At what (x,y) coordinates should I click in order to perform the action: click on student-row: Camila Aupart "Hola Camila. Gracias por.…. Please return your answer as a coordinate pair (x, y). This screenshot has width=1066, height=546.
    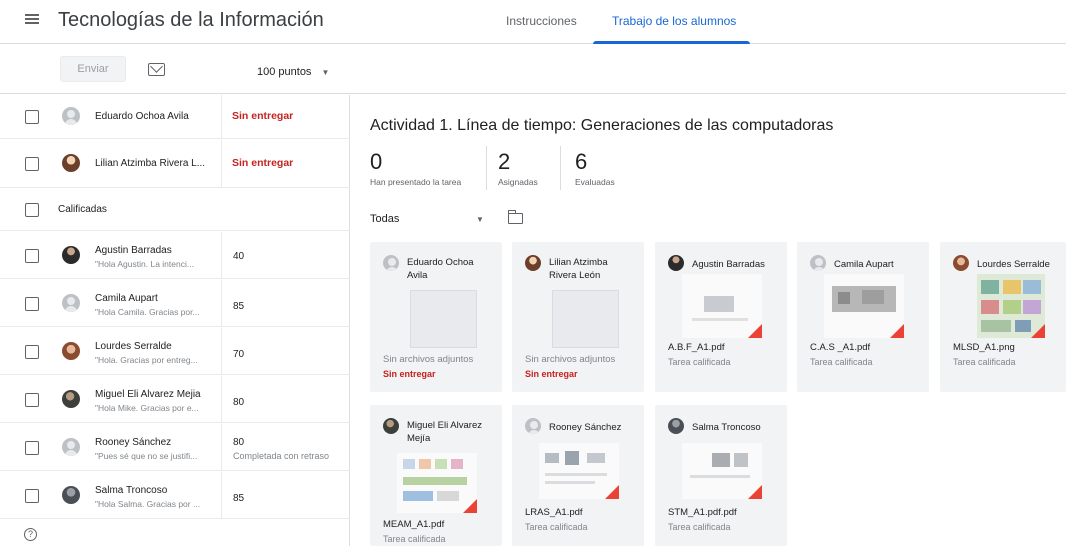
    Looking at the image, I should click on (175, 303).